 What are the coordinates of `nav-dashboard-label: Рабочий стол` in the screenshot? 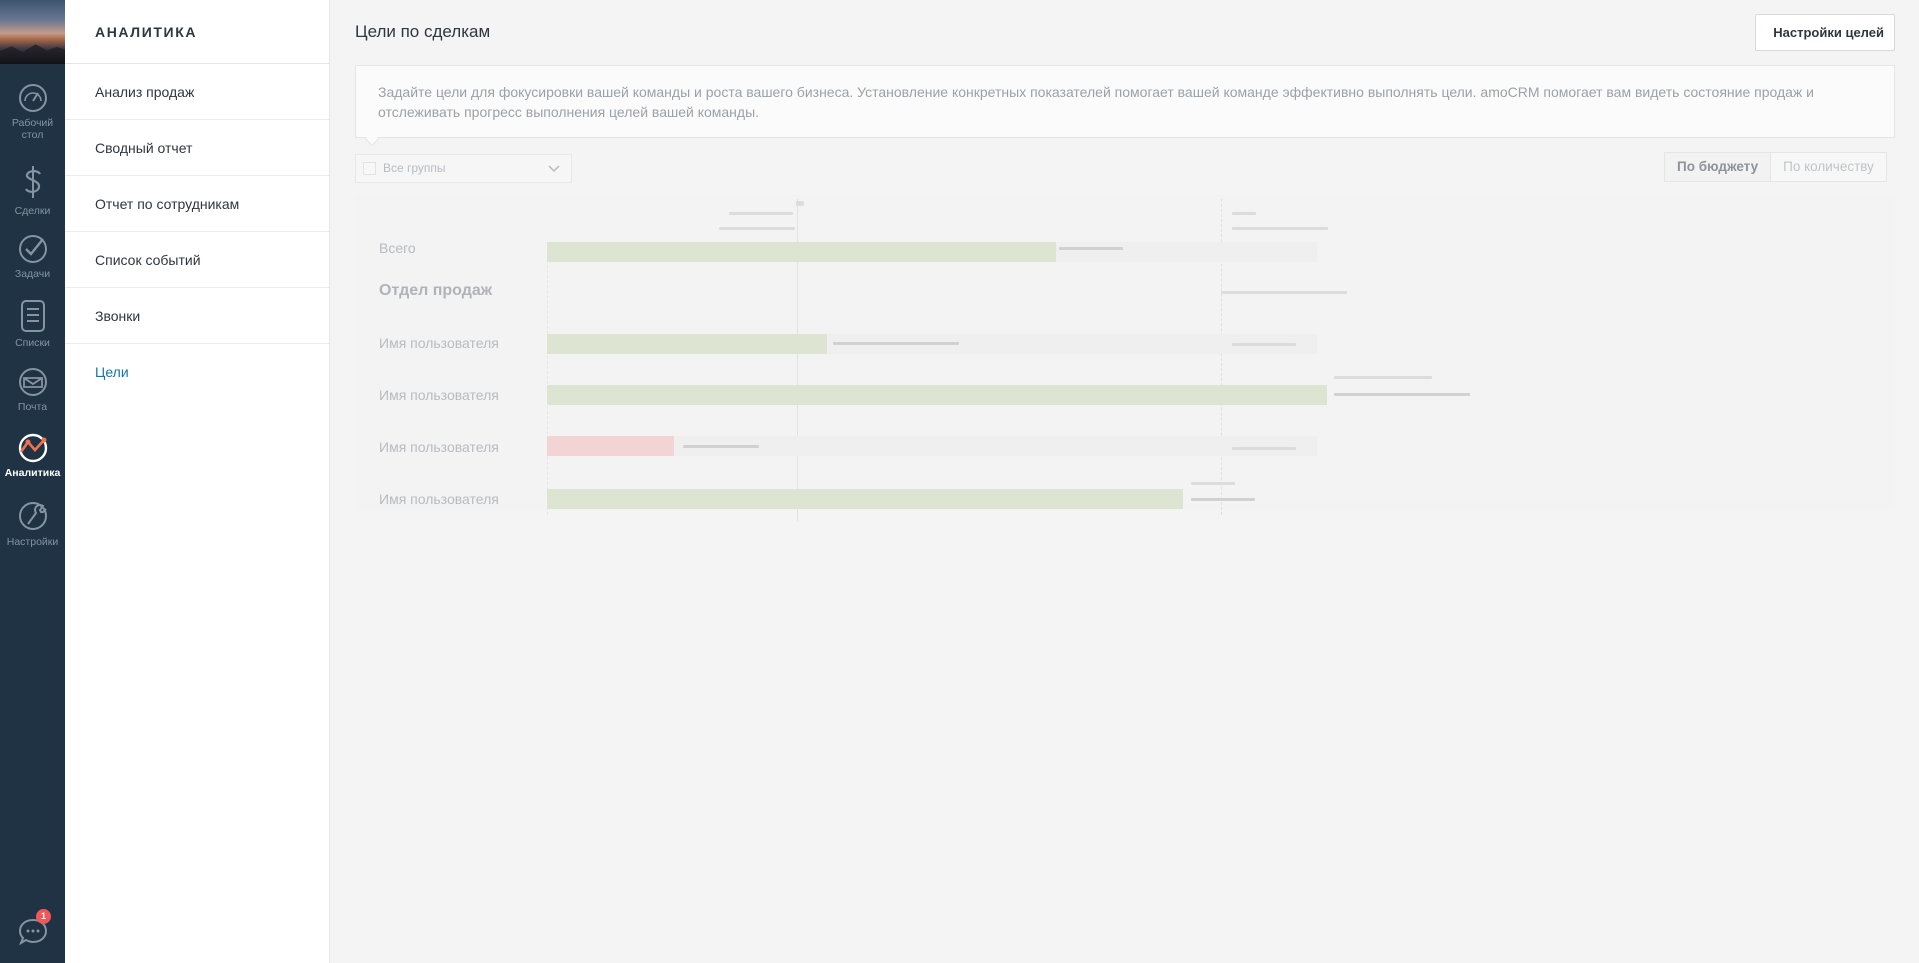 It's located at (32, 129).